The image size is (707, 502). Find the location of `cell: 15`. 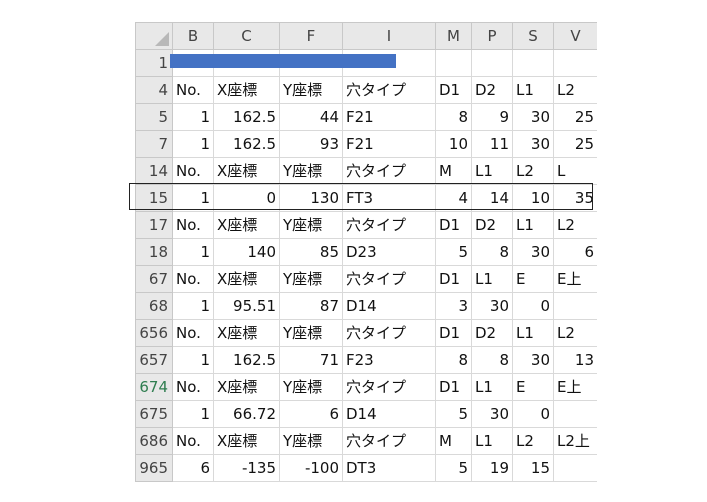

cell: 15 is located at coordinates (533, 468).